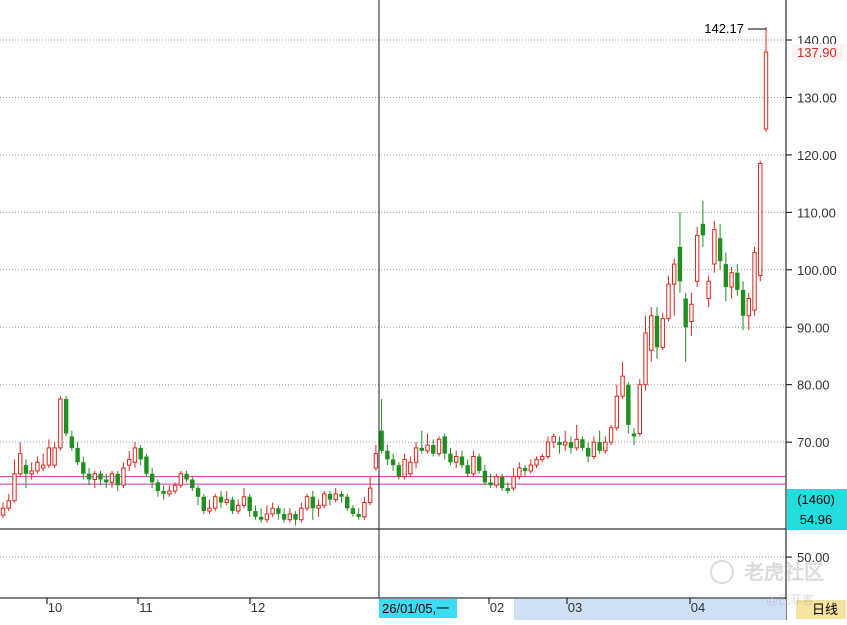 The width and height of the screenshot is (847, 625). What do you see at coordinates (650, 609) in the screenshot?
I see `x-range-highlight` at bounding box center [650, 609].